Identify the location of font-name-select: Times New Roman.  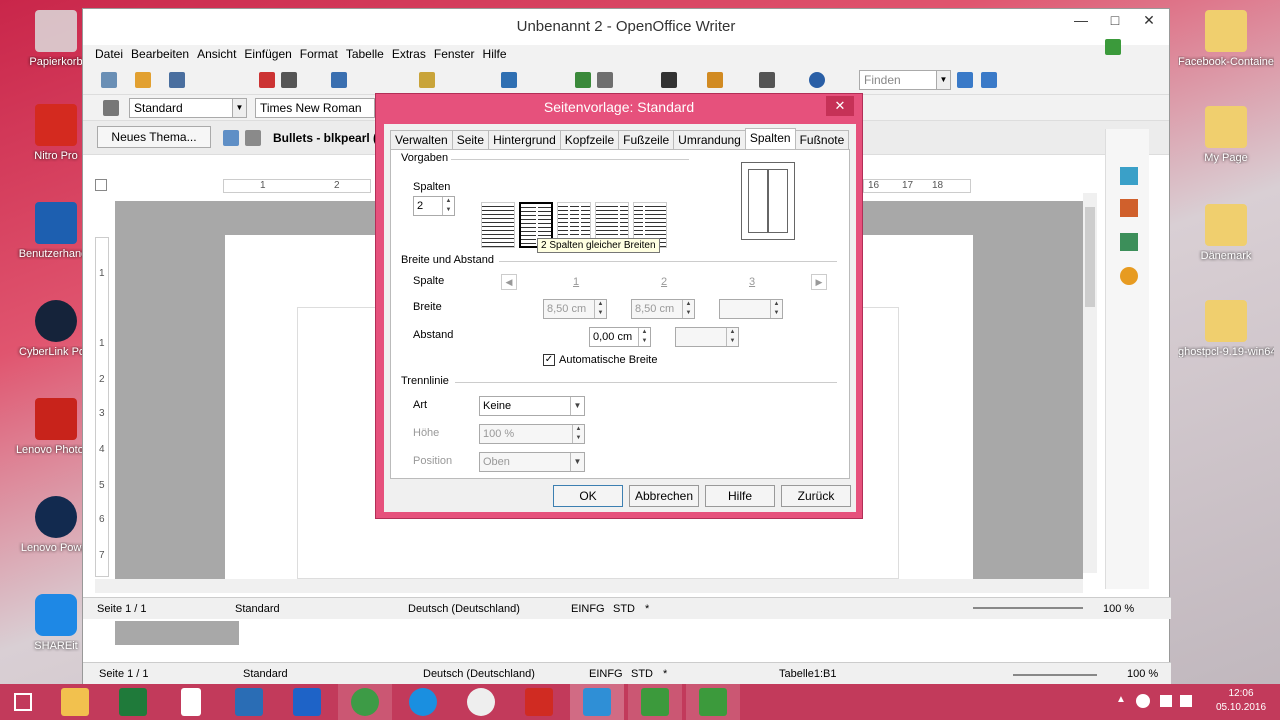
(315, 108).